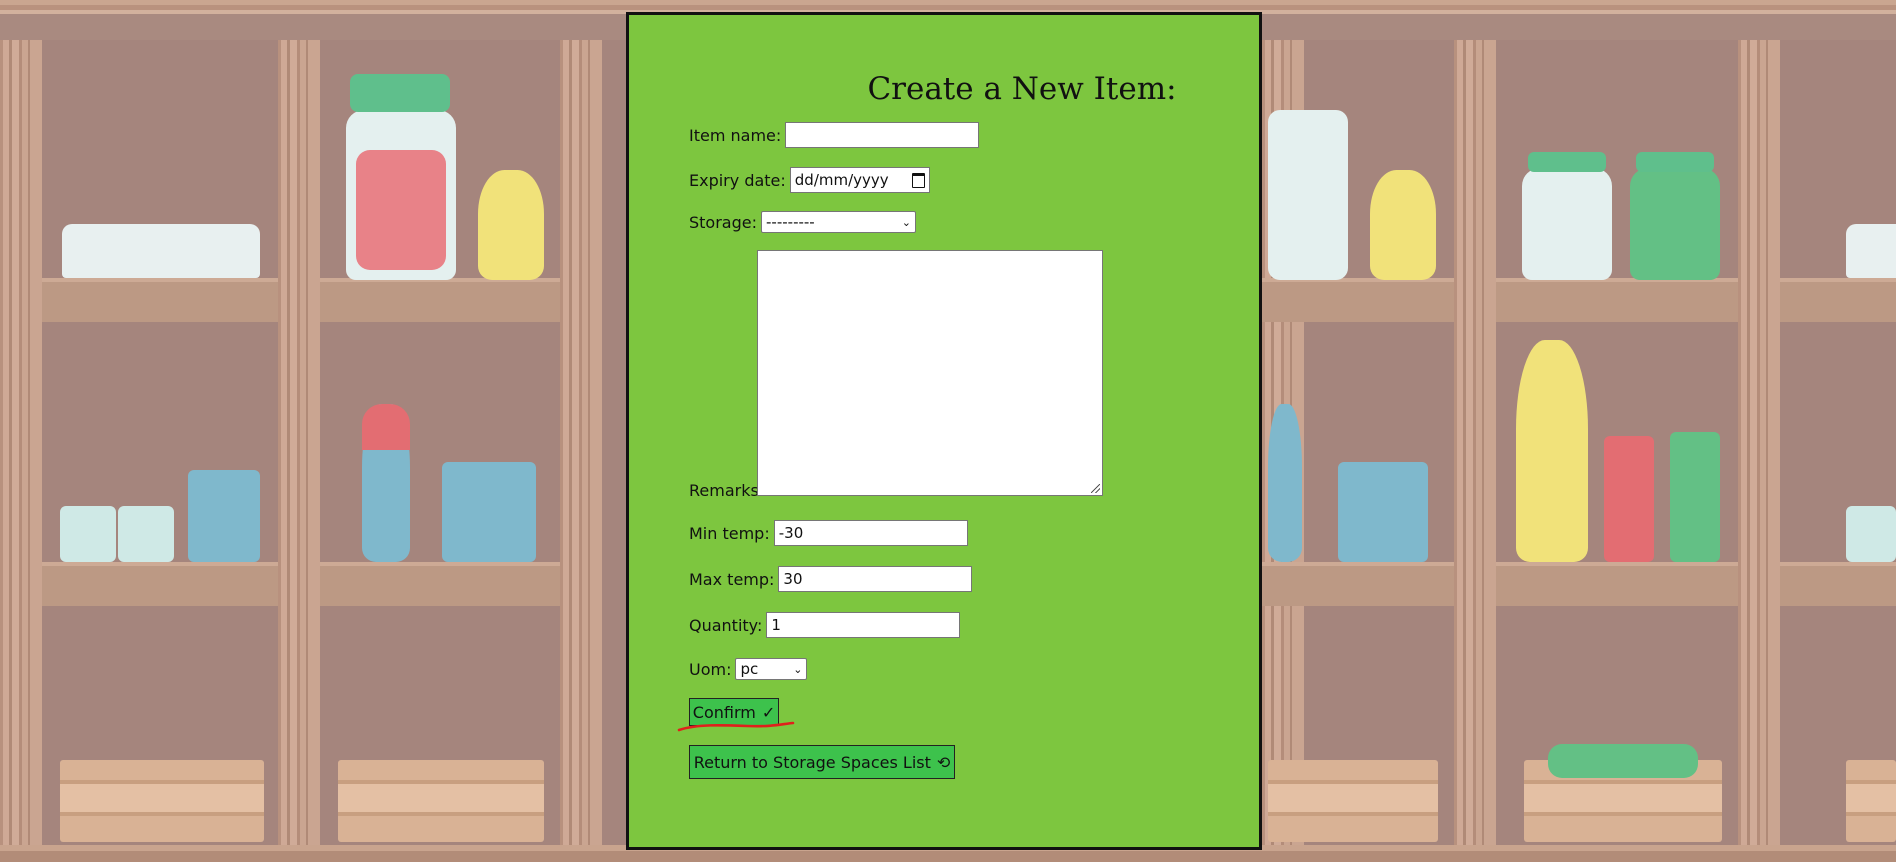 The image size is (1896, 862). Describe the element at coordinates (771, 669) in the screenshot. I see `uom-select: pc ⌄` at that location.